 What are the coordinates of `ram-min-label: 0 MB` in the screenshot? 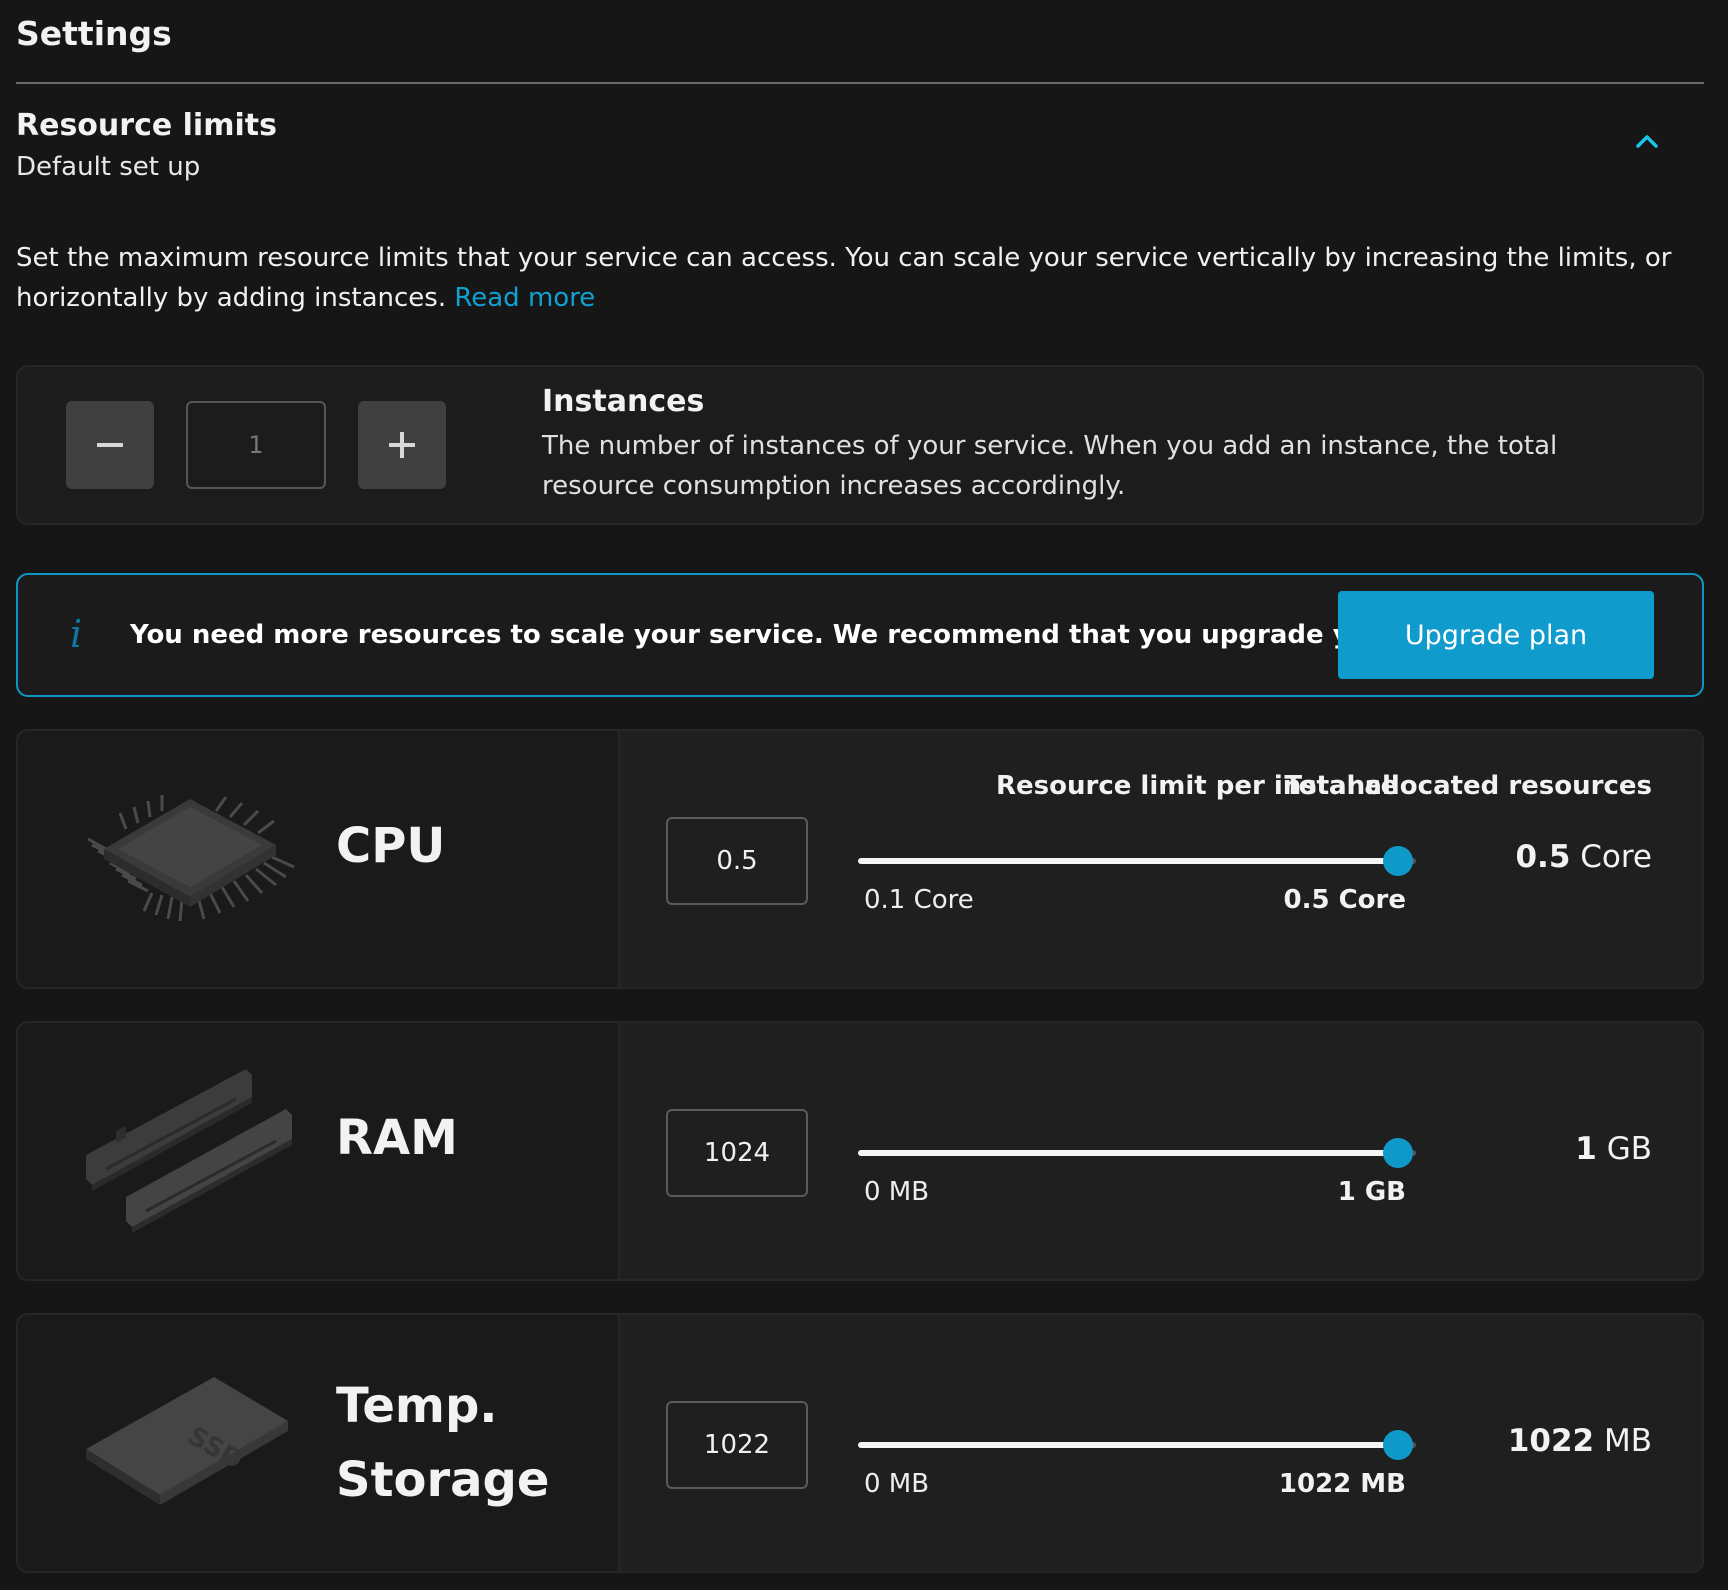 It's located at (897, 1192).